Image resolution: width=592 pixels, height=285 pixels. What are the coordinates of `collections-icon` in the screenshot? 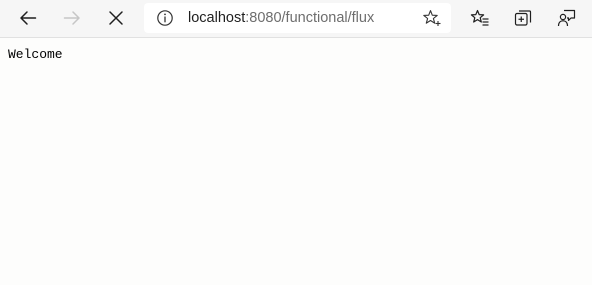 It's located at (523, 18).